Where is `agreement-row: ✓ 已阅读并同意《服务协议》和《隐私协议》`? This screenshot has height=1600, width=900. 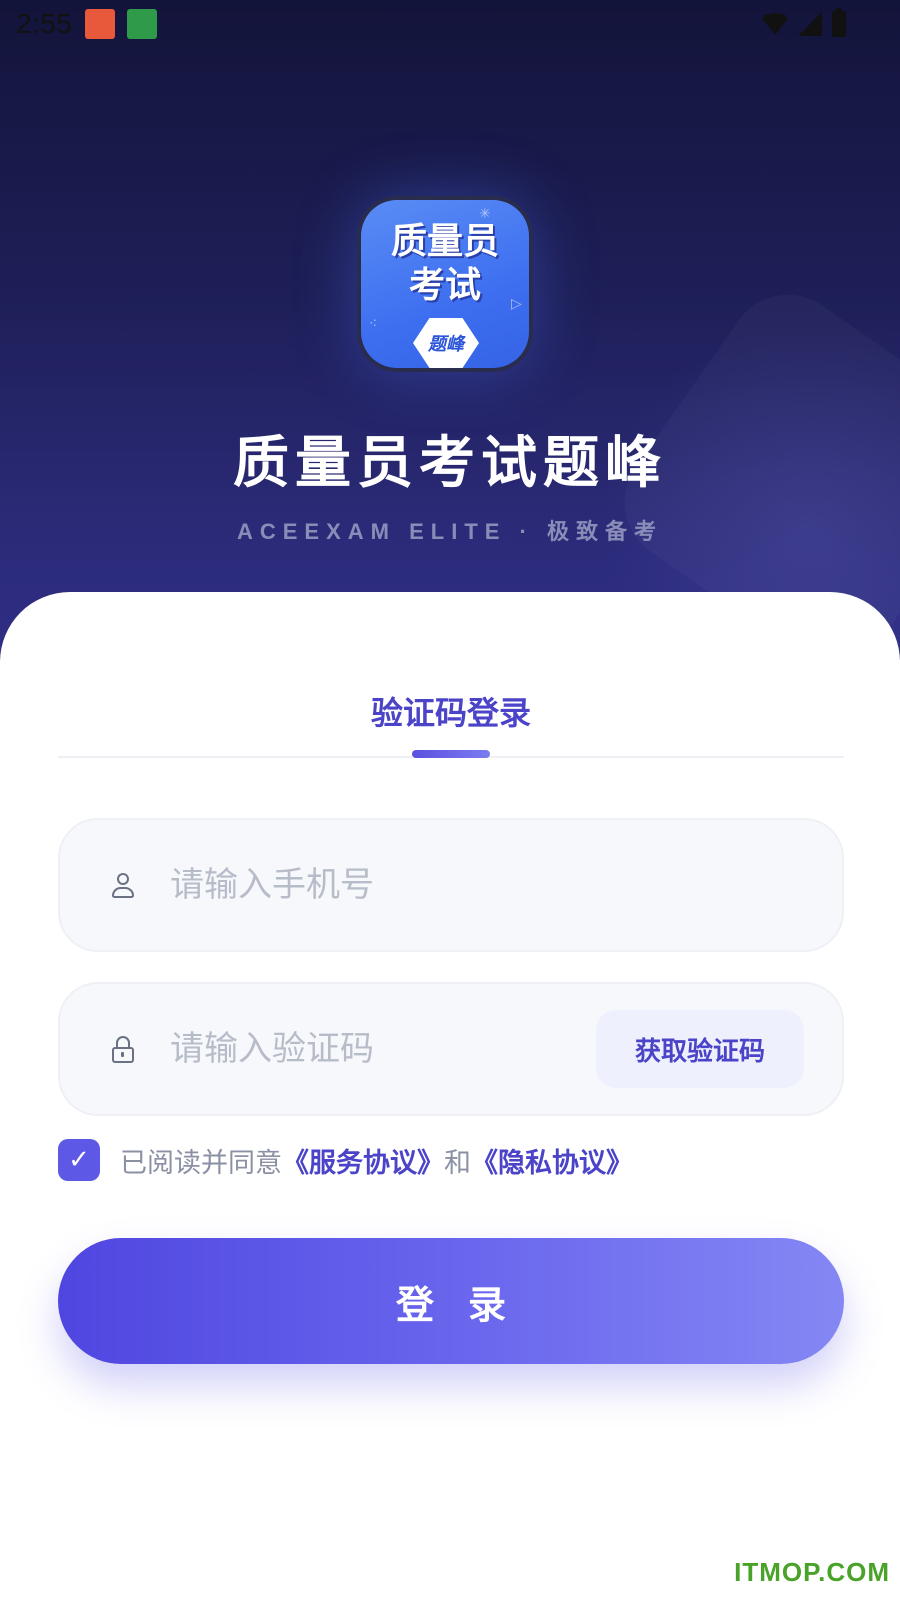
agreement-row: ✓ 已阅读并同意《服务协议》和《隐私协议》 is located at coordinates (451, 1160).